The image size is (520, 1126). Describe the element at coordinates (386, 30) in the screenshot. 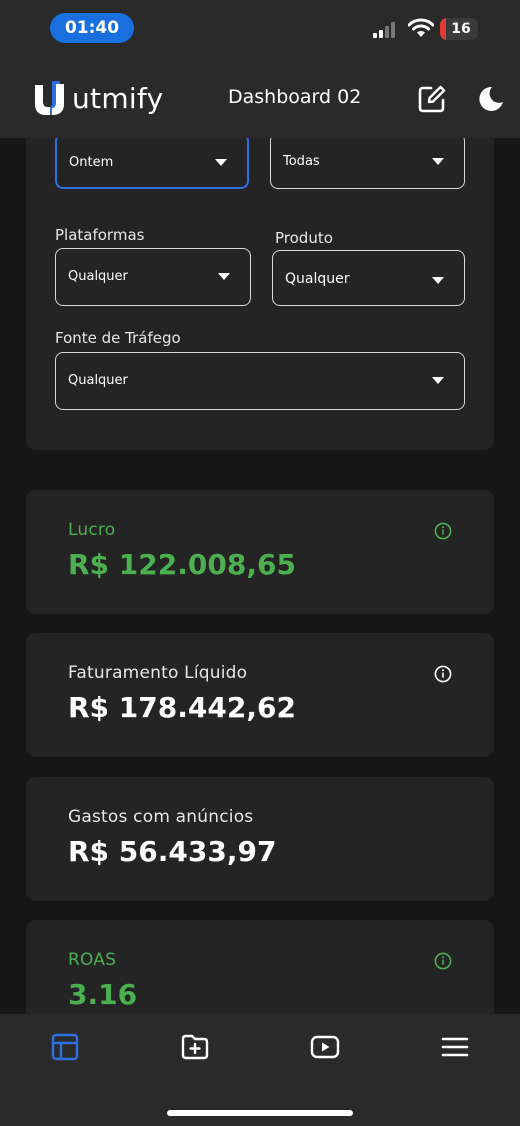

I see `cellular-signal-icon` at that location.